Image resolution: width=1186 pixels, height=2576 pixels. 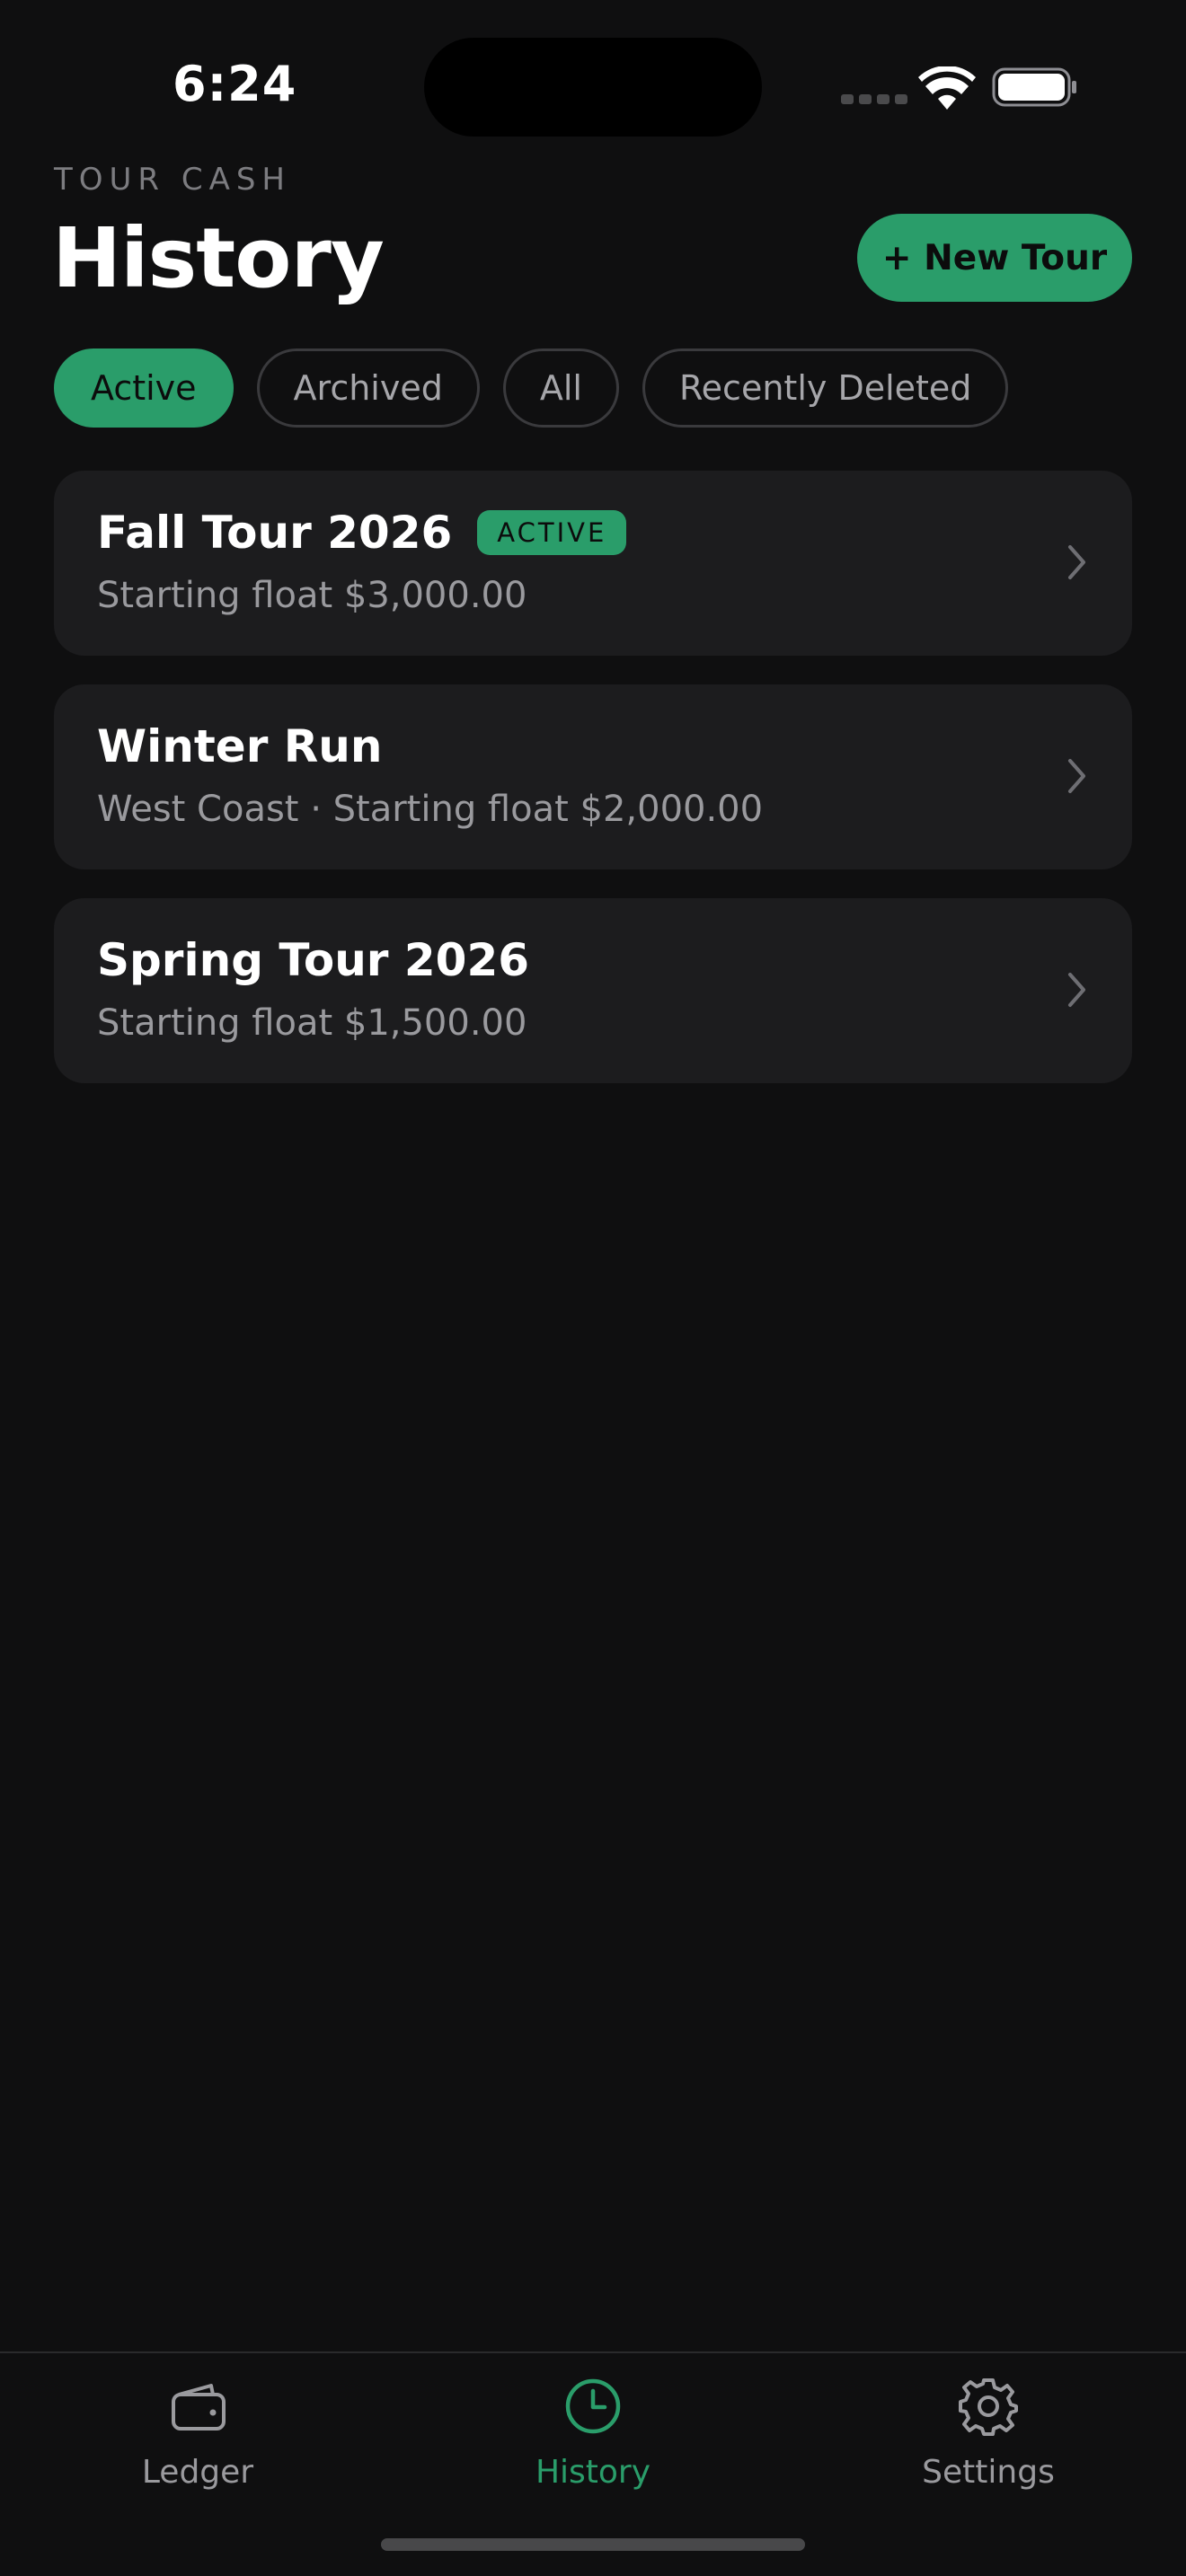 I want to click on clock-icon, so click(x=593, y=2406).